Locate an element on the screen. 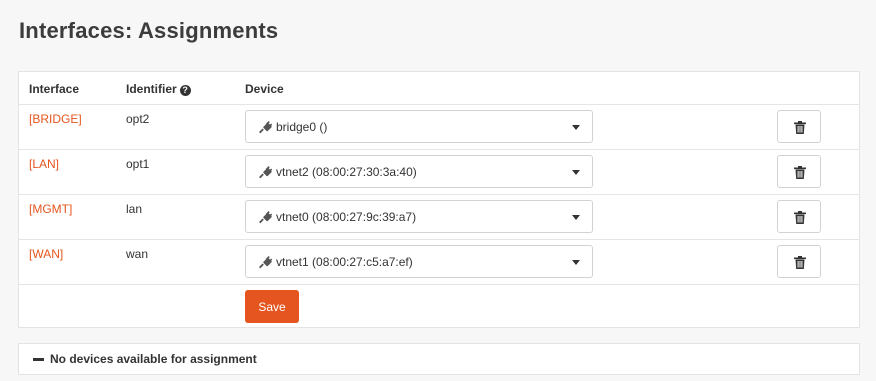 This screenshot has width=876, height=381. device-select: vtnet2 (08:00:27:30:3a:40) is located at coordinates (419, 171).